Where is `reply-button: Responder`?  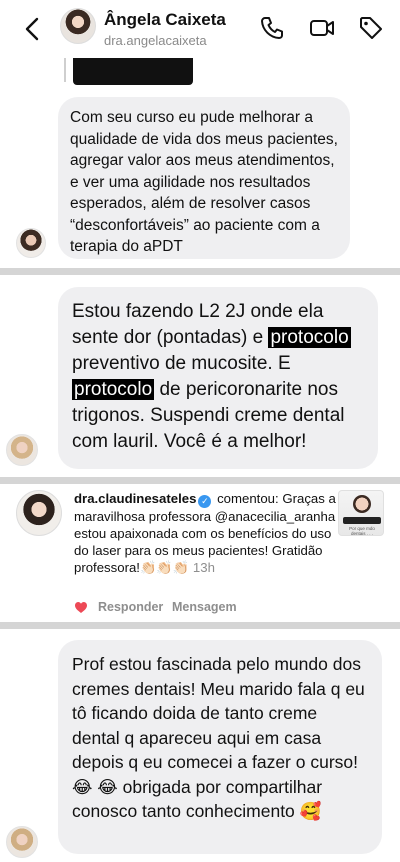 reply-button: Responder is located at coordinates (130, 607).